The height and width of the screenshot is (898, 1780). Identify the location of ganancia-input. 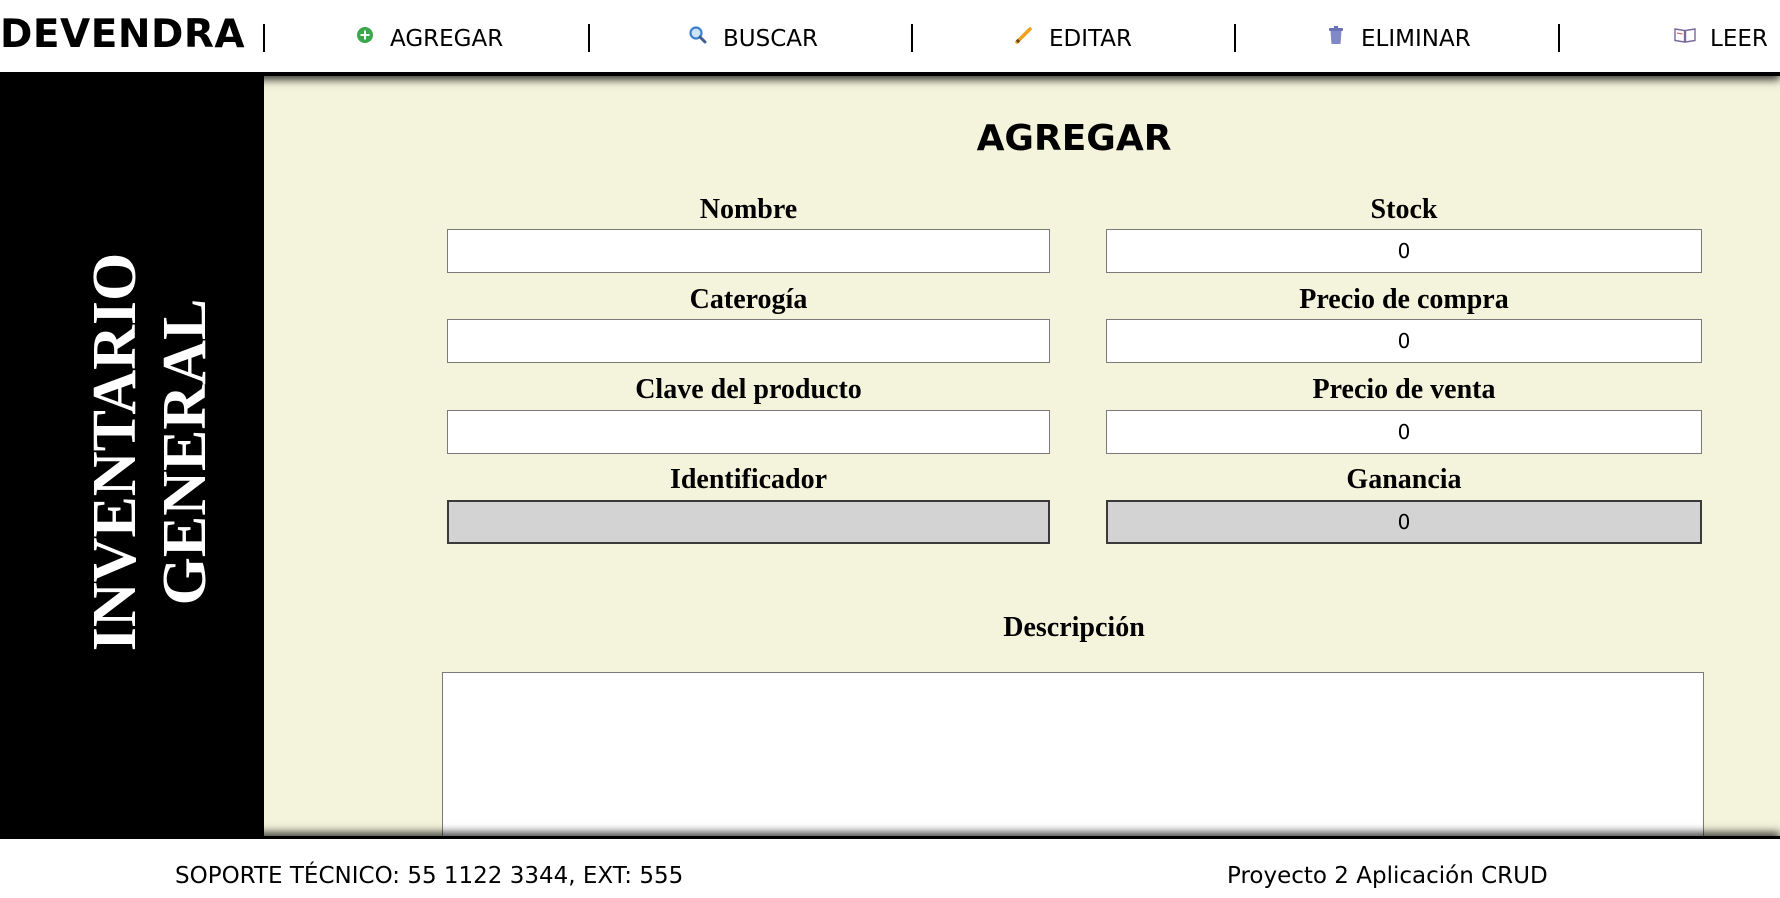
(1404, 522).